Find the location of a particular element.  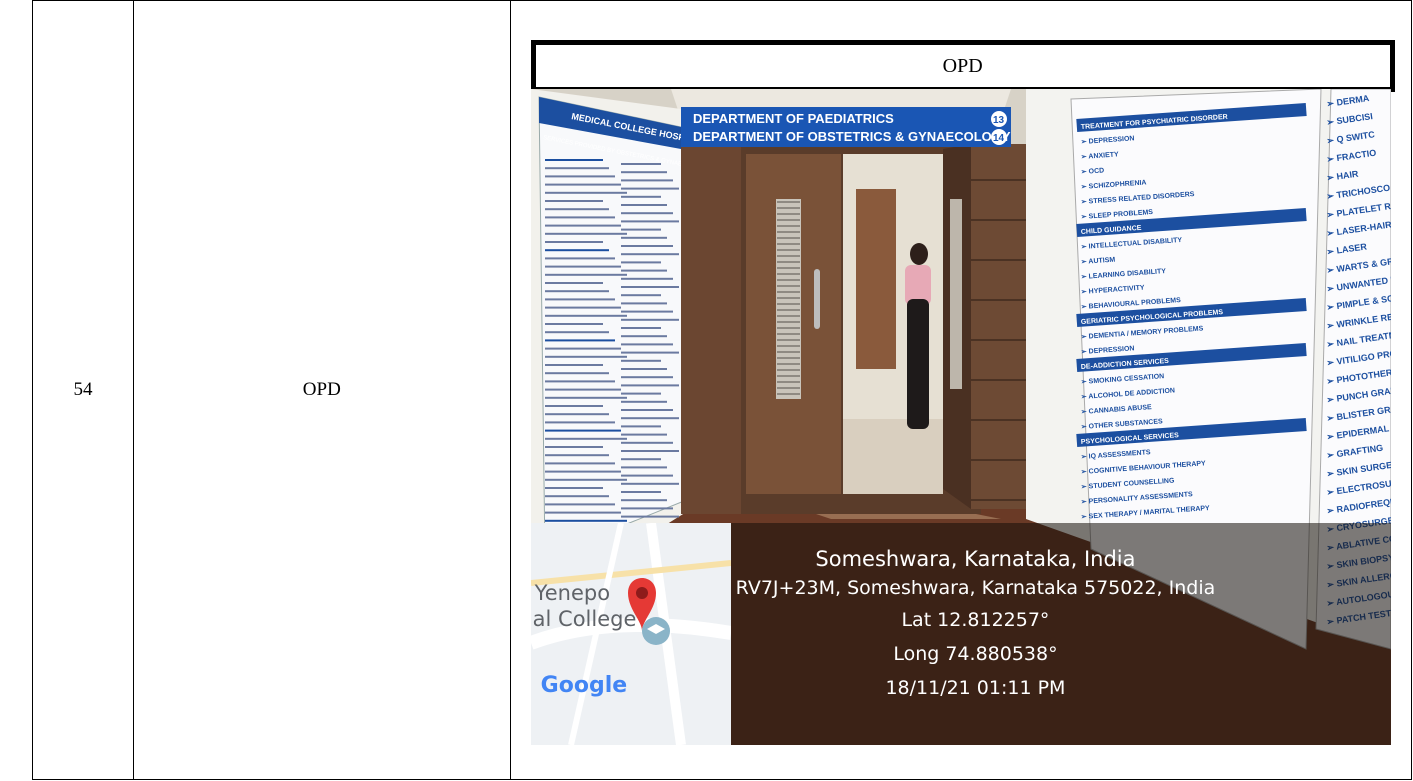

geotag-datetime: 18/11/21 01:11 PM is located at coordinates (975, 688).